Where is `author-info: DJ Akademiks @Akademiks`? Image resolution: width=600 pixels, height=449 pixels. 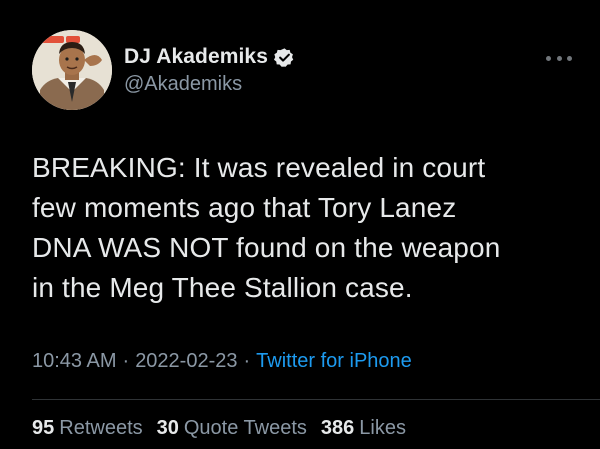 author-info: DJ Akademiks @Akademiks is located at coordinates (209, 70).